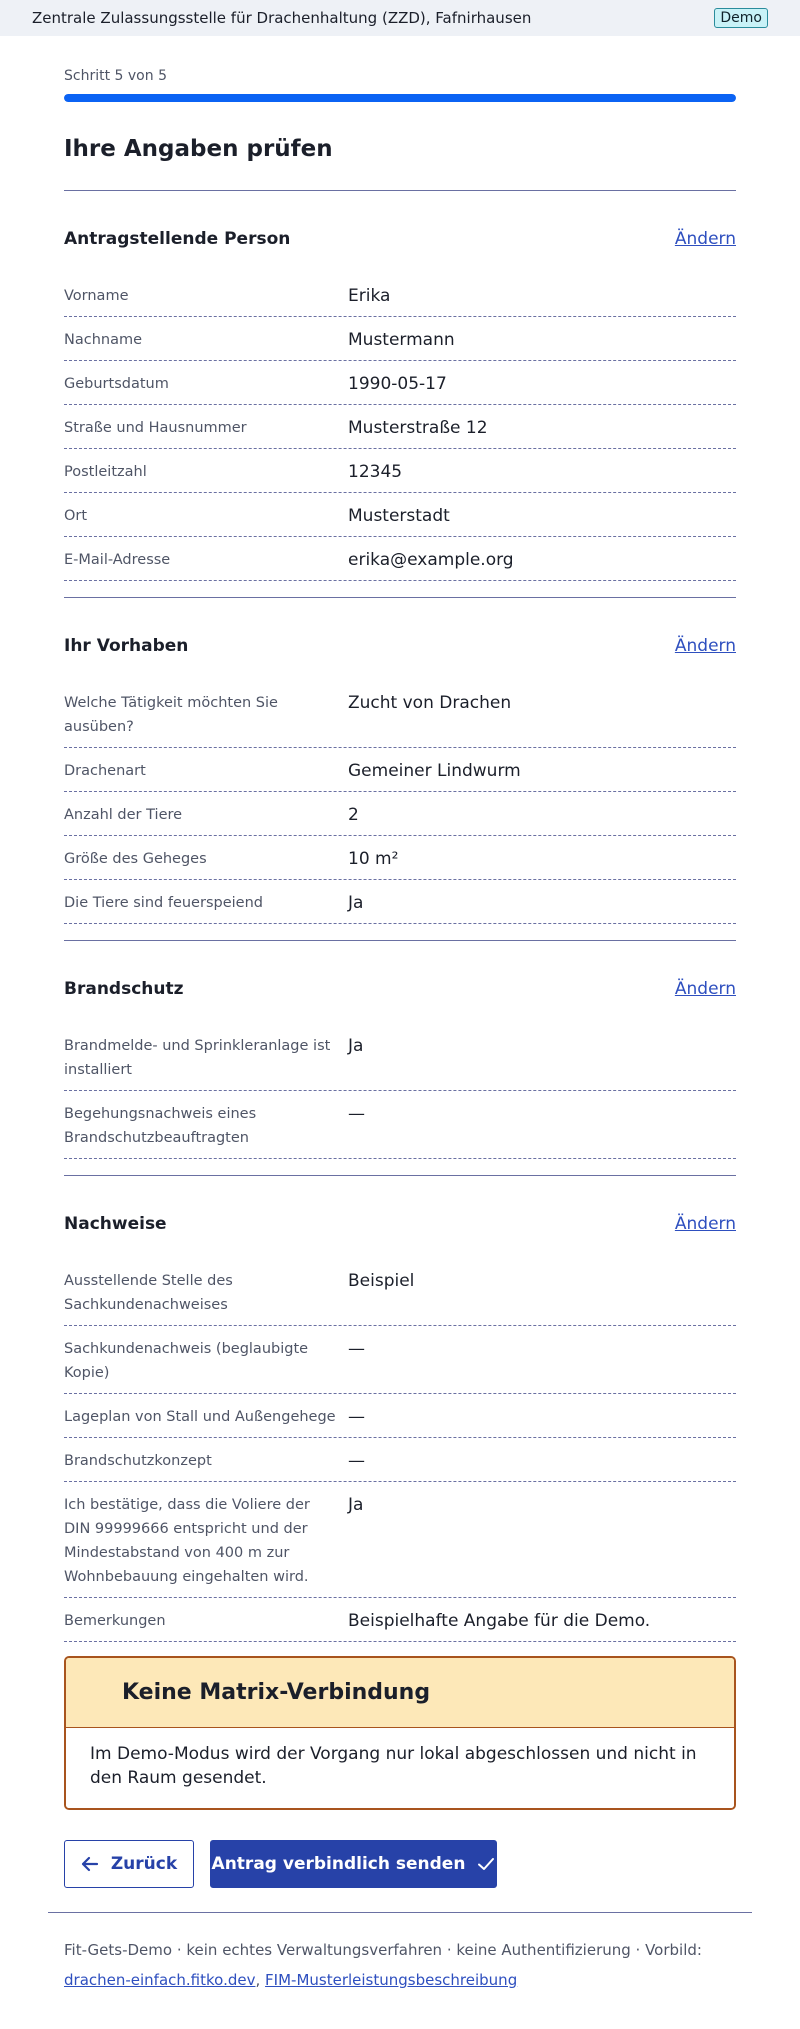  What do you see at coordinates (124, 989) in the screenshot?
I see `section-title: Brandschutz` at bounding box center [124, 989].